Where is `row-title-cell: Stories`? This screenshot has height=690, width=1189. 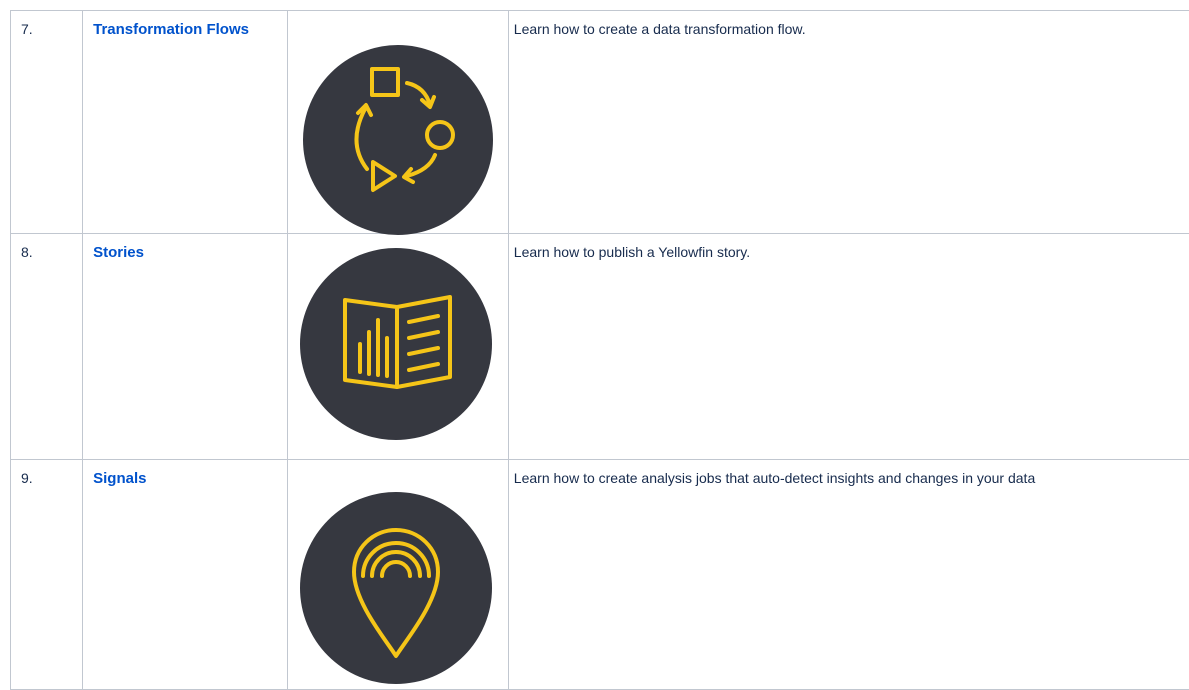
row-title-cell: Stories is located at coordinates (185, 347).